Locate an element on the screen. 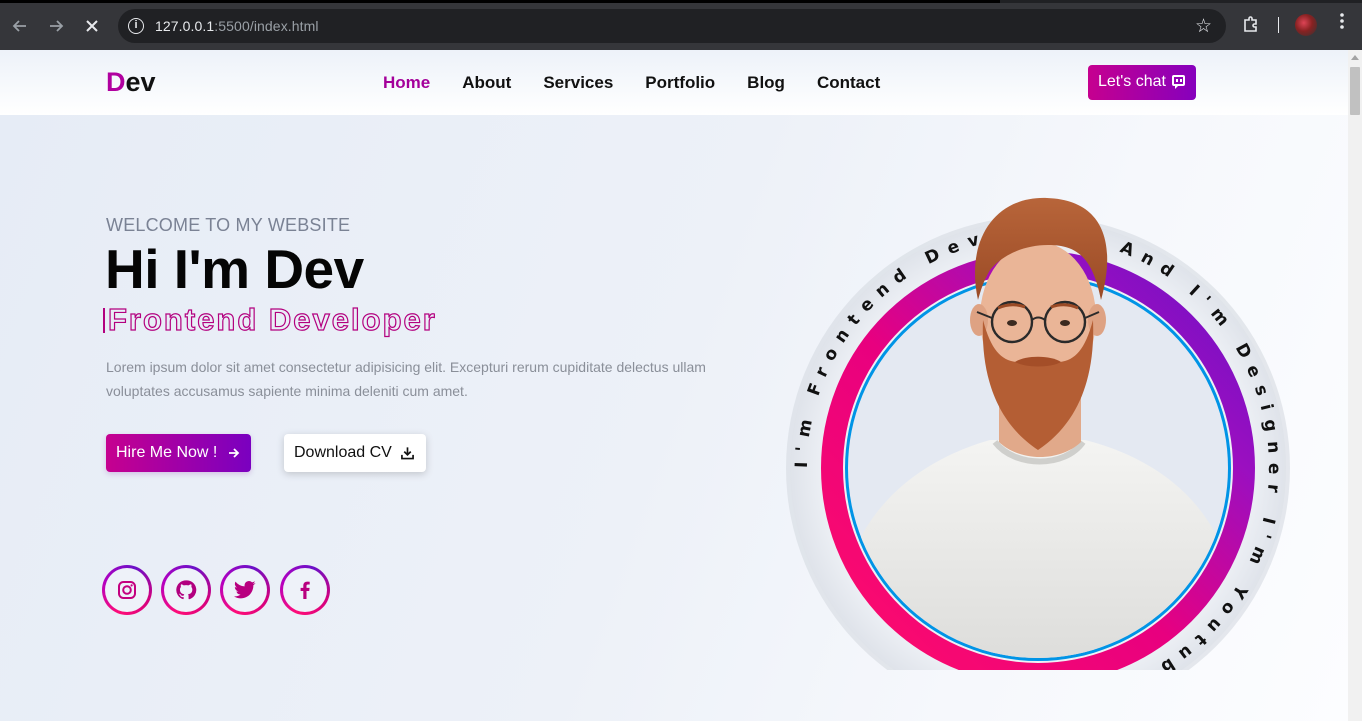 Image resolution: width=1362 pixels, height=721 pixels. scrollbar-thumb is located at coordinates (1355, 91).